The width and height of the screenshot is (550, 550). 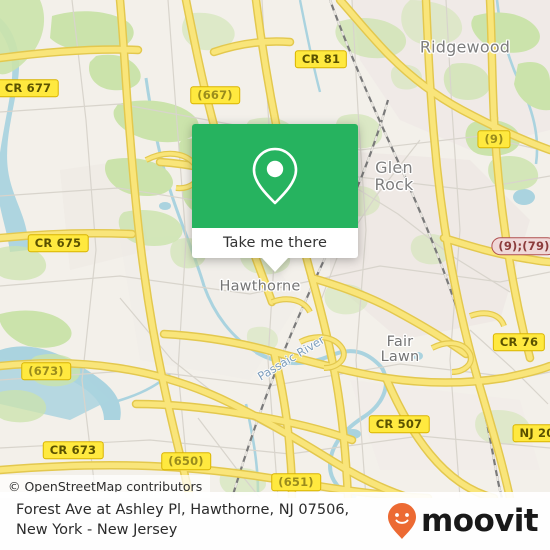 I want to click on moovit-logo: moovit, so click(x=463, y=521).